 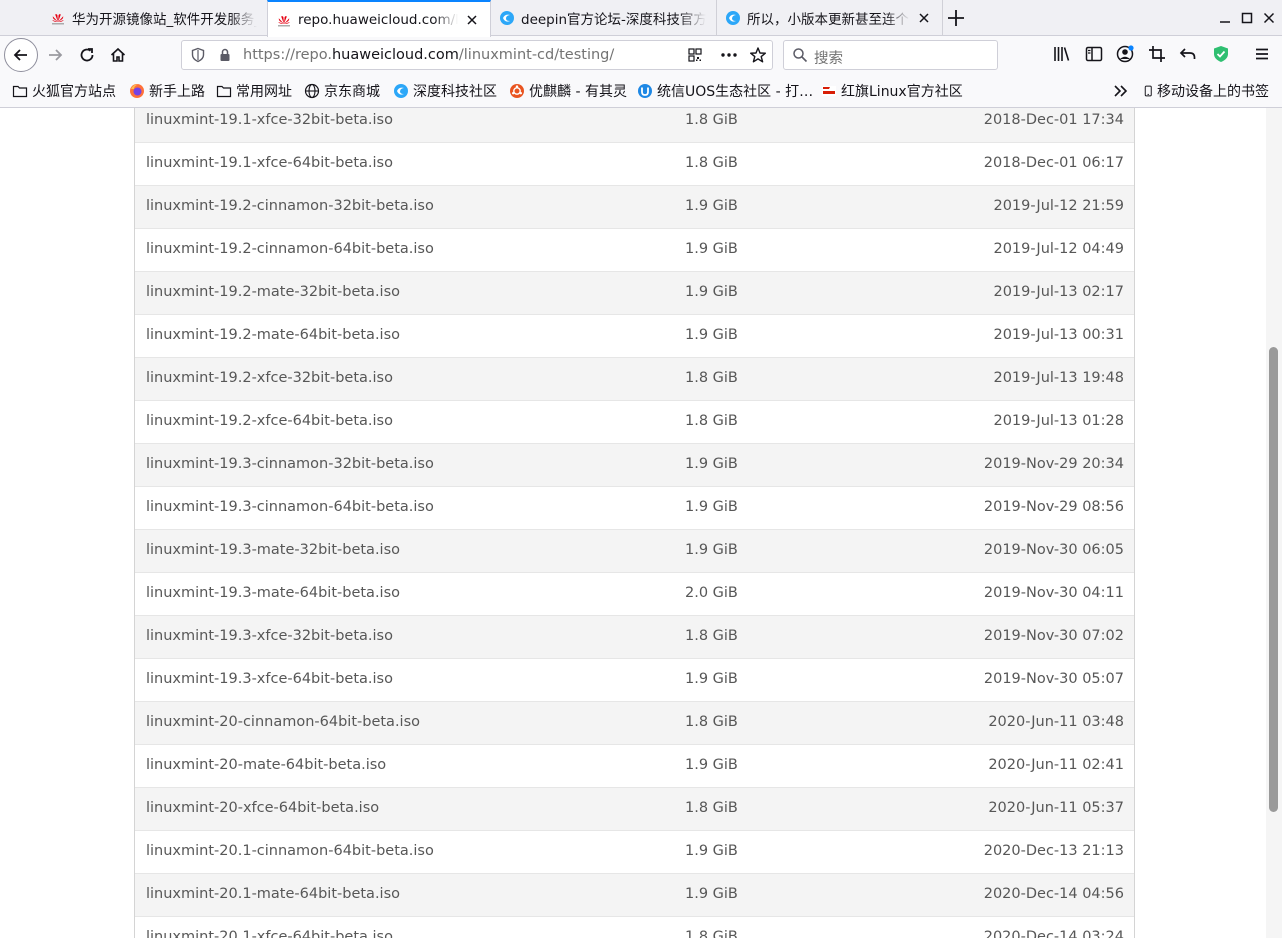 What do you see at coordinates (1247, 18) in the screenshot?
I see `maximize-icon` at bounding box center [1247, 18].